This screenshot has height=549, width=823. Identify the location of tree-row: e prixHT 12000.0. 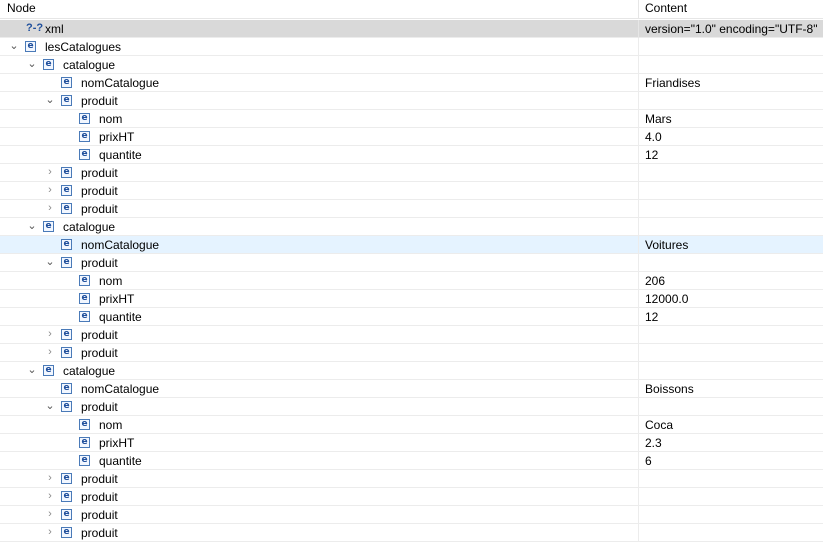
(411, 299).